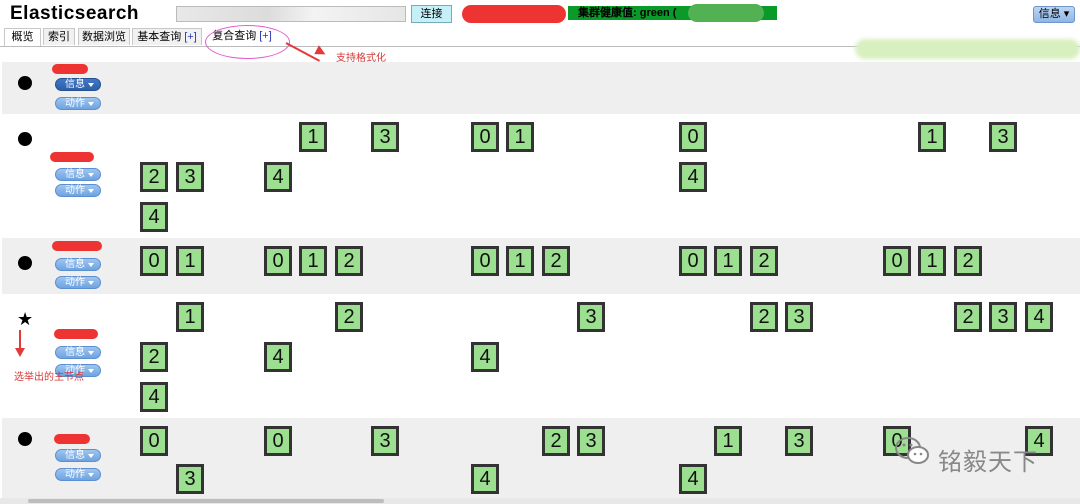  Describe the element at coordinates (726, 13) in the screenshot. I see `redacted-health-detail` at that location.